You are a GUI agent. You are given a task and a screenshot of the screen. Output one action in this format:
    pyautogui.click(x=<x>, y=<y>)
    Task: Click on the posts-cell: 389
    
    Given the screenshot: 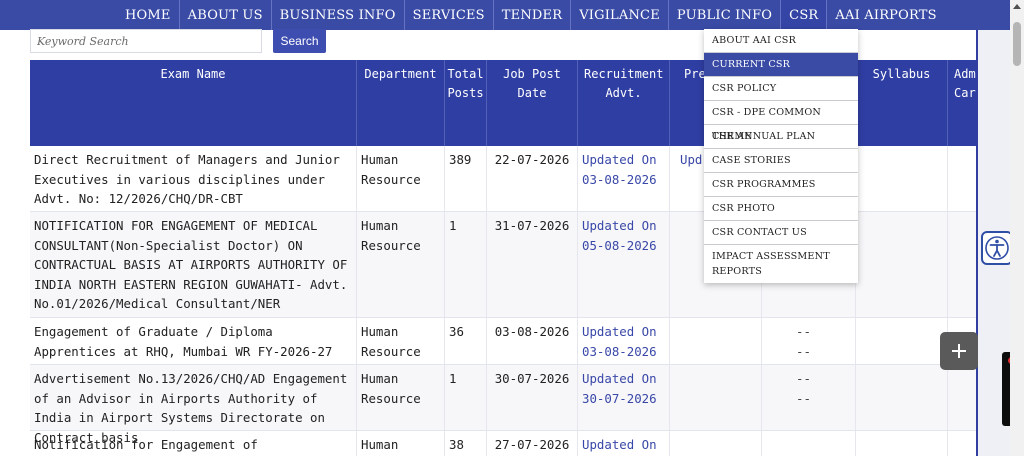 What is the action you would take?
    pyautogui.click(x=466, y=178)
    